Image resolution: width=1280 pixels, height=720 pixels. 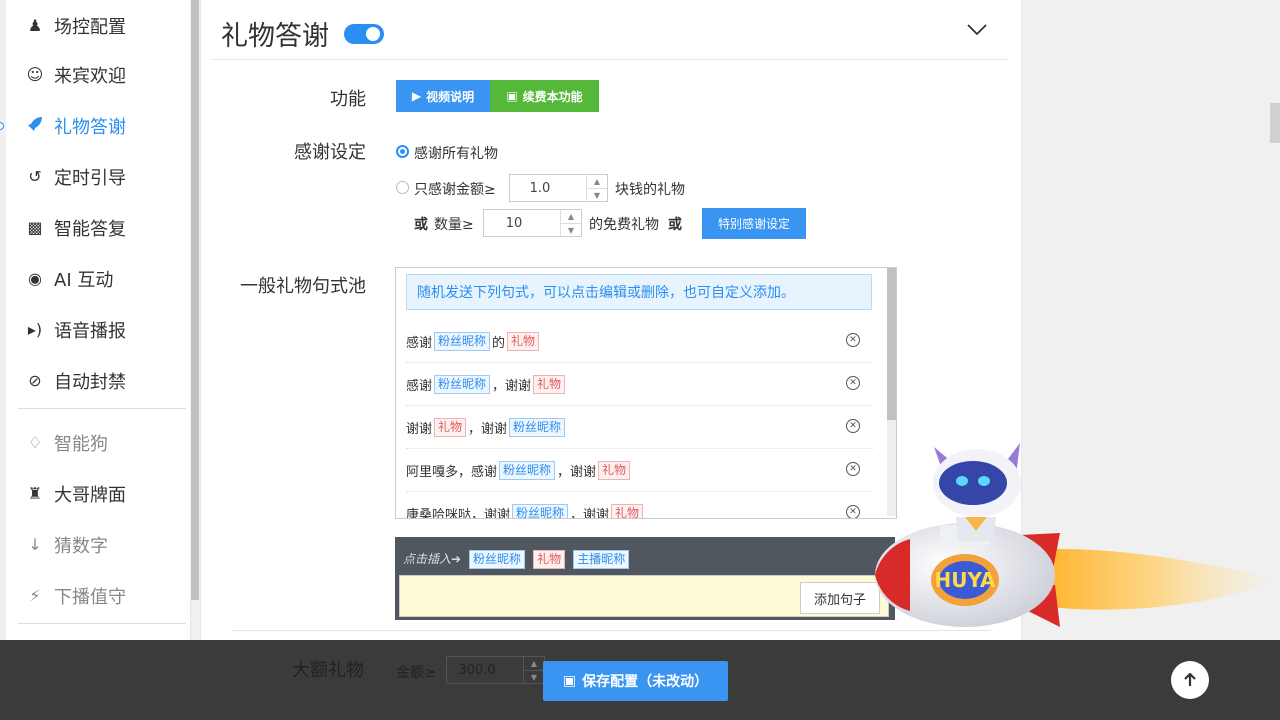 I want to click on list-item: 感谢 粉丝昵称 ，谢谢 礼物 ✕, so click(x=640, y=384).